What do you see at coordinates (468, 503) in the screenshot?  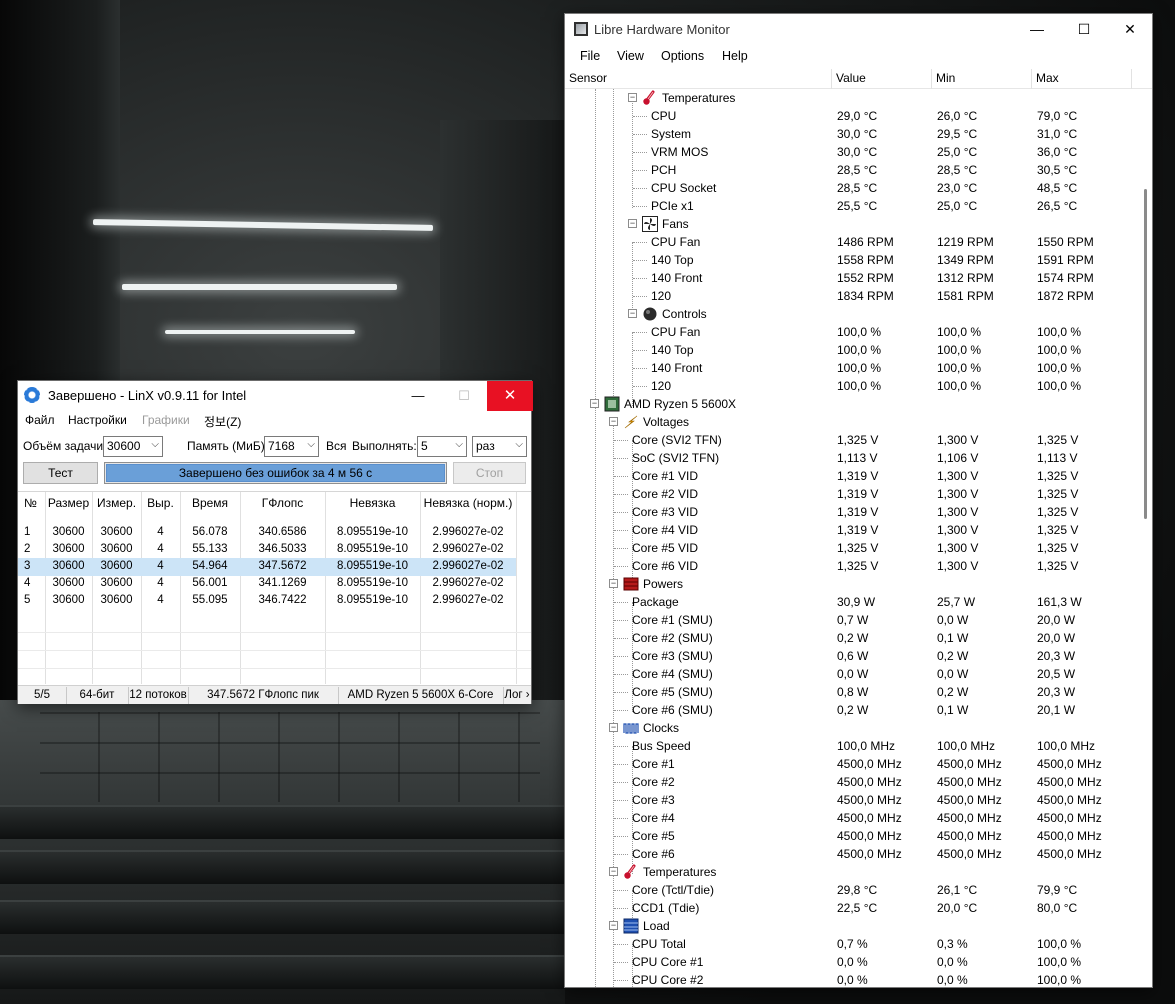 I see `column-header: Невязка (норм.)` at bounding box center [468, 503].